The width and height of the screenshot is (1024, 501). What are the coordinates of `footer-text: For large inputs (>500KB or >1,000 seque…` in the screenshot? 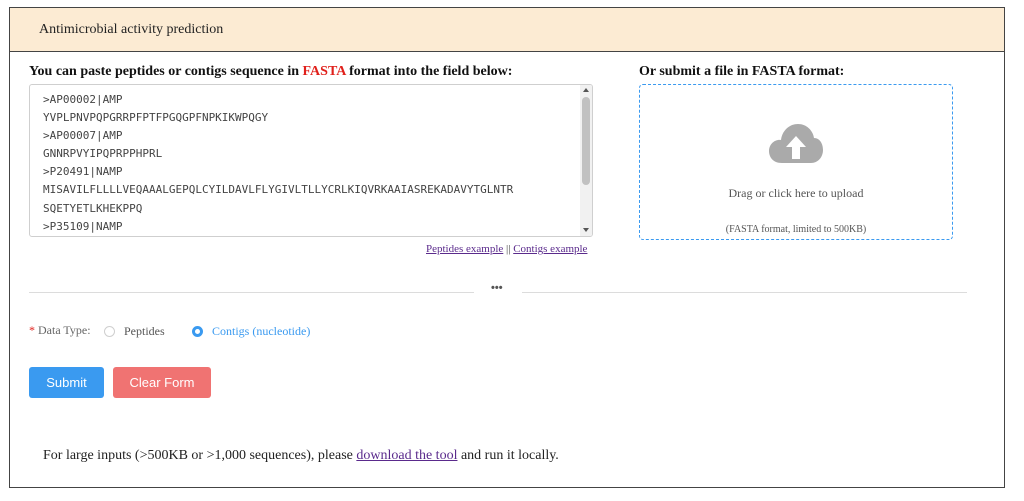 It's located at (200, 455).